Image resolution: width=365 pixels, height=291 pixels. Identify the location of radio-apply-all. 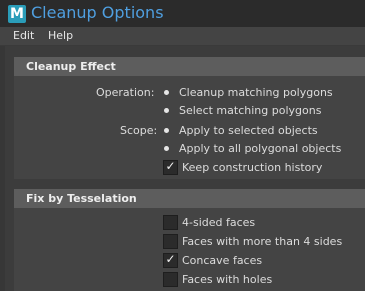
(166, 148).